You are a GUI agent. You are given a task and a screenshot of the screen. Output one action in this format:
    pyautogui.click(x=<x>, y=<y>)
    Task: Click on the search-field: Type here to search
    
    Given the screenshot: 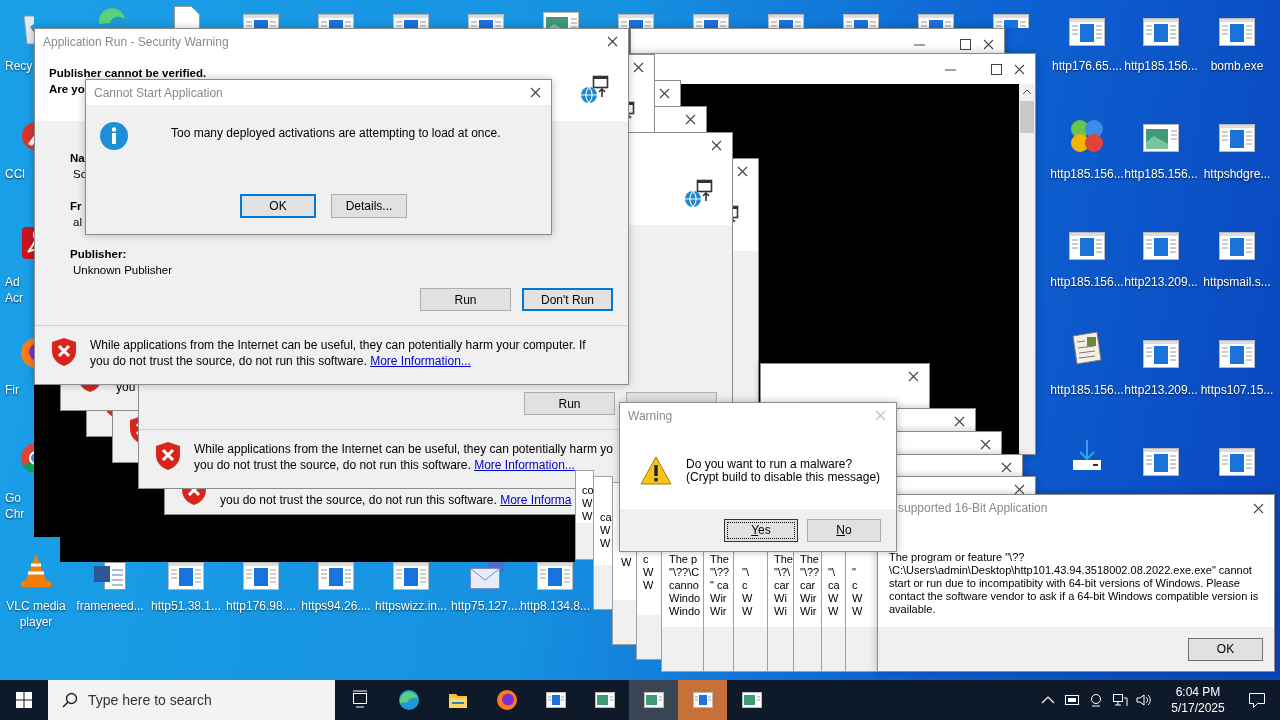 What is the action you would take?
    pyautogui.click(x=191, y=700)
    